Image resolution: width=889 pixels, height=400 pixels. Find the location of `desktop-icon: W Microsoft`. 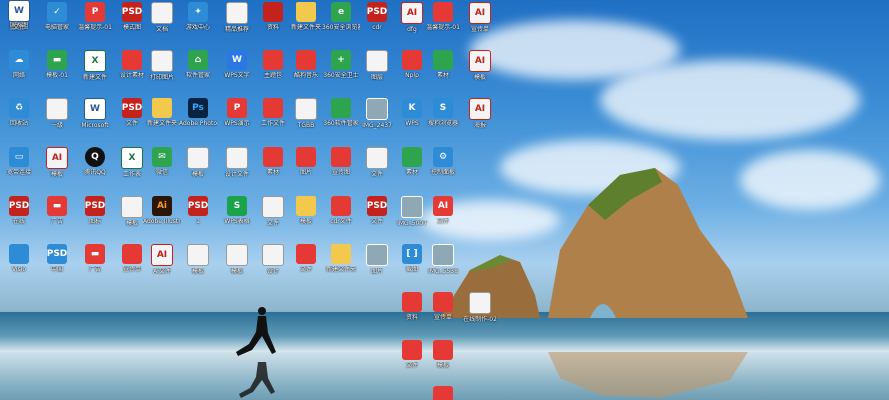

desktop-icon: W Microsoft is located at coordinates (95, 113).